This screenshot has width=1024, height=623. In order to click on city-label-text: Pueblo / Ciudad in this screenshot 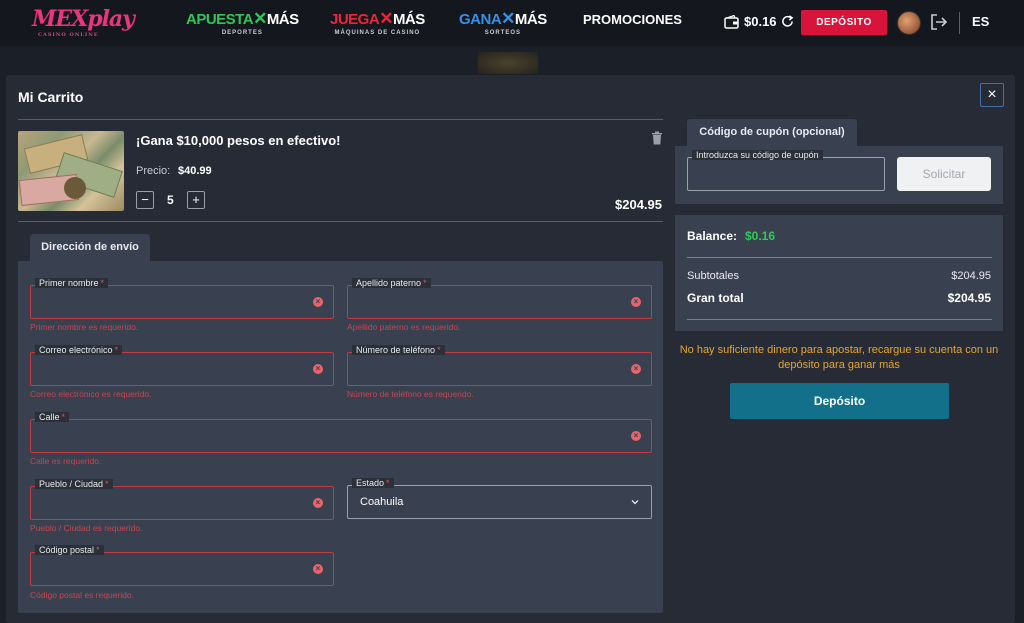, I will do `click(71, 484)`.